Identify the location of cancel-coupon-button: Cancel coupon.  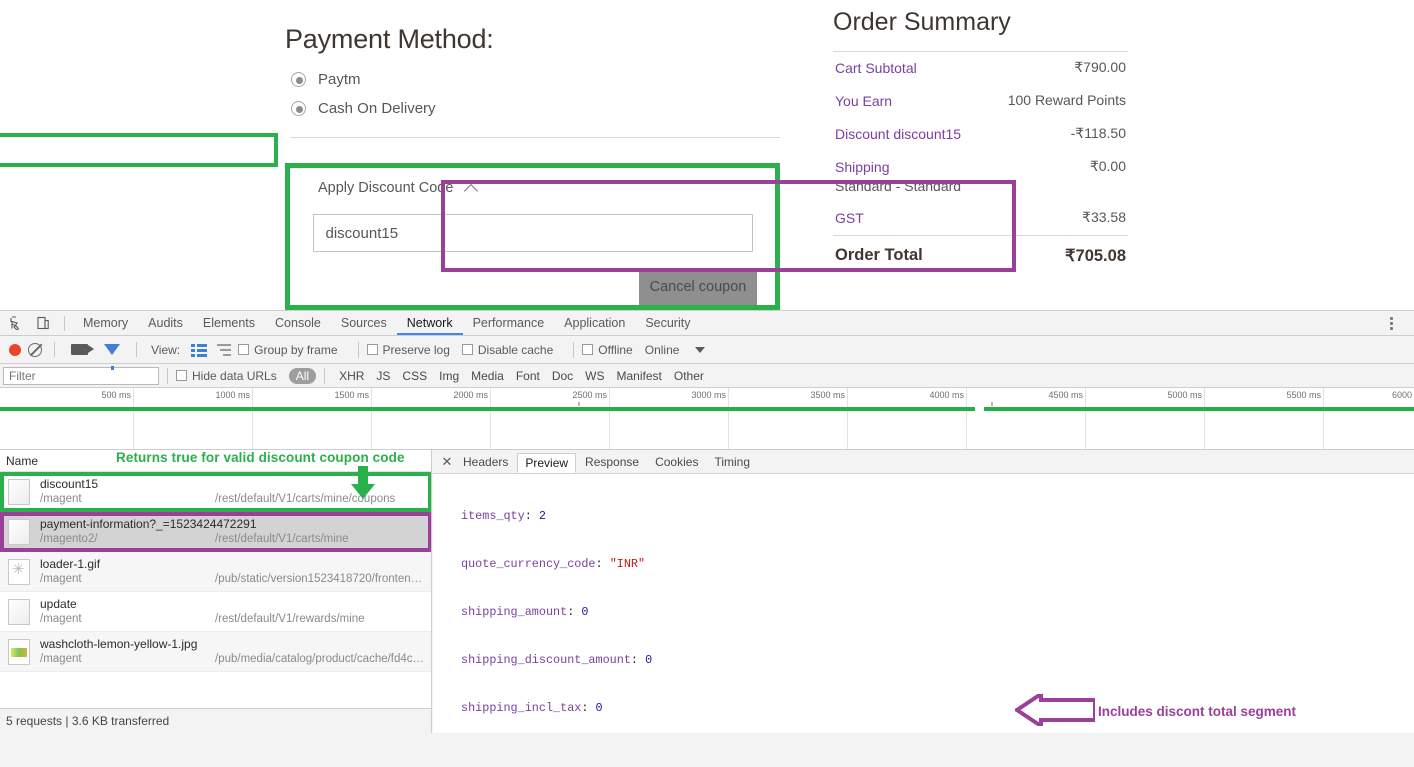
(698, 287).